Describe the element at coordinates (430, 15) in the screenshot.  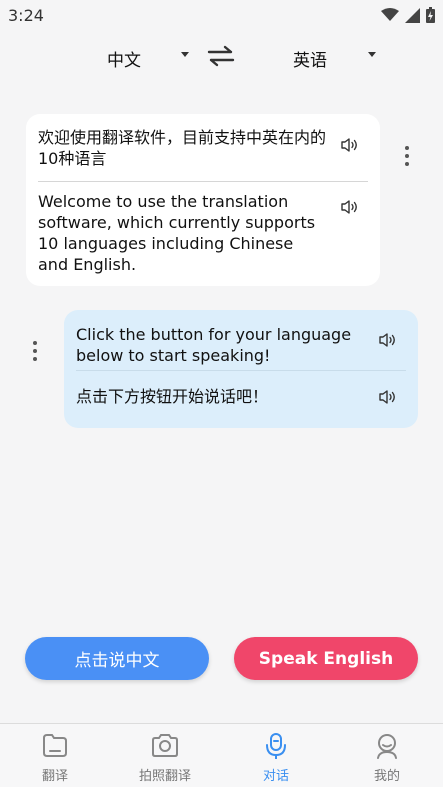
I see `battery-icon` at that location.